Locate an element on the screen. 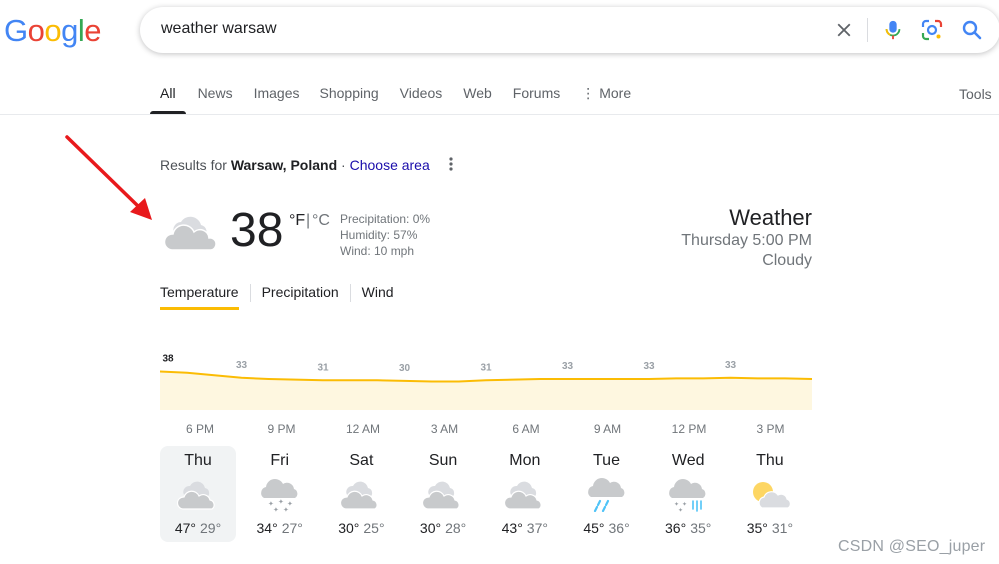  forecast-temps: 30° 28° is located at coordinates (443, 528).